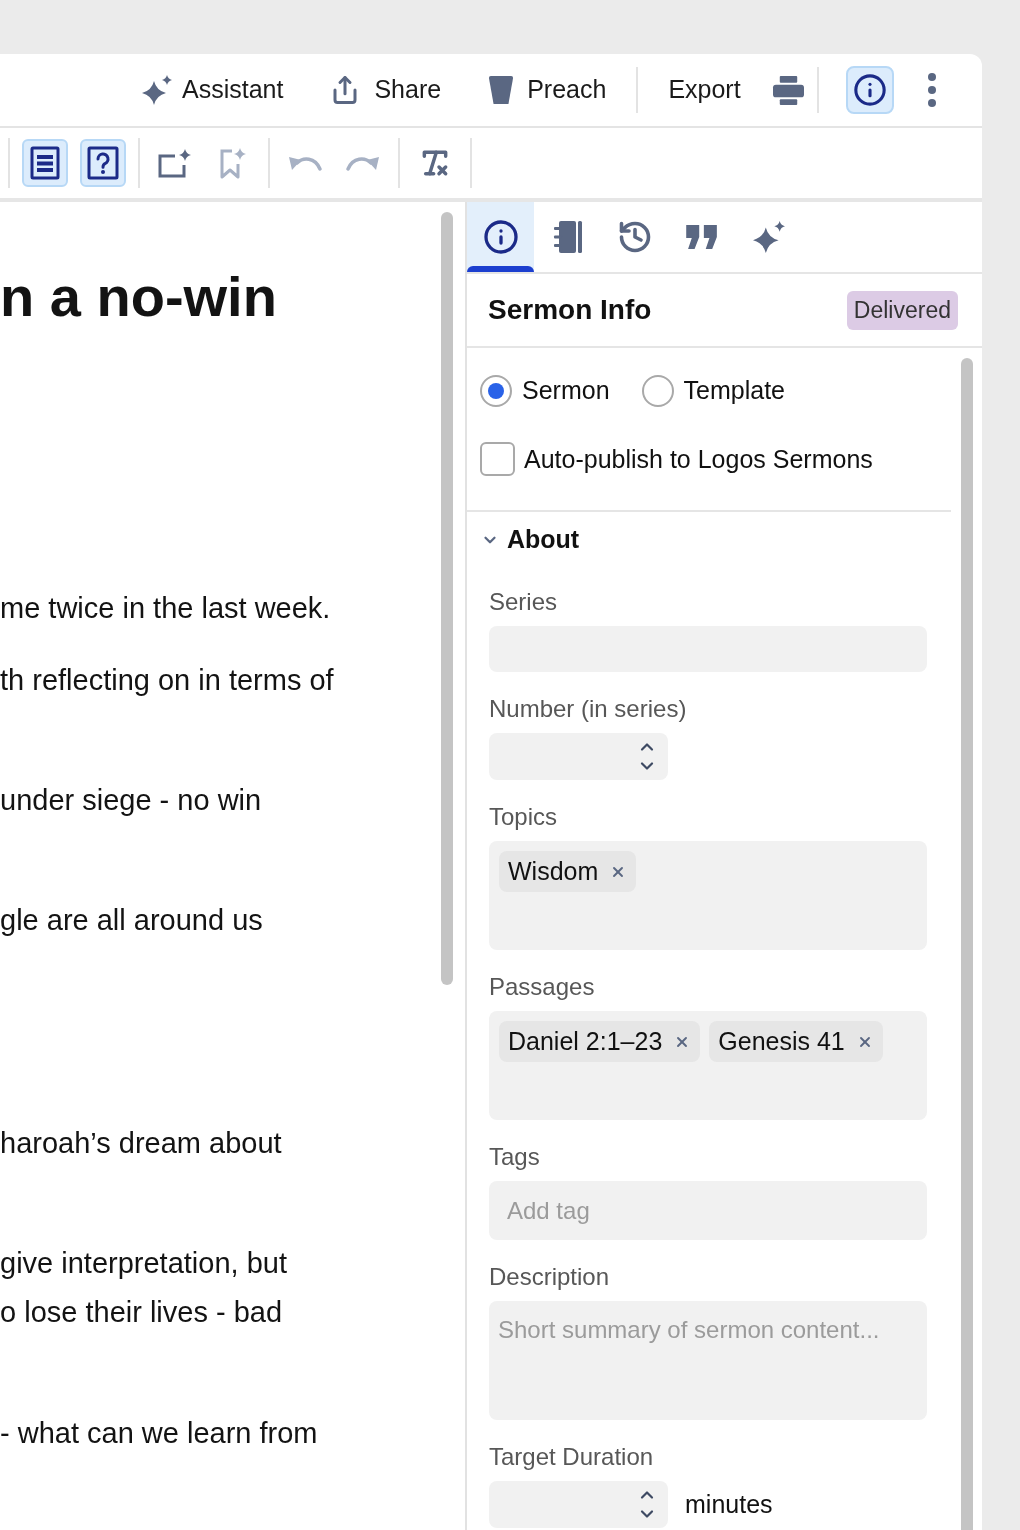 Image resolution: width=1020 pixels, height=1530 pixels. Describe the element at coordinates (781, 1041) in the screenshot. I see `chip-label: Genesis 41` at that location.